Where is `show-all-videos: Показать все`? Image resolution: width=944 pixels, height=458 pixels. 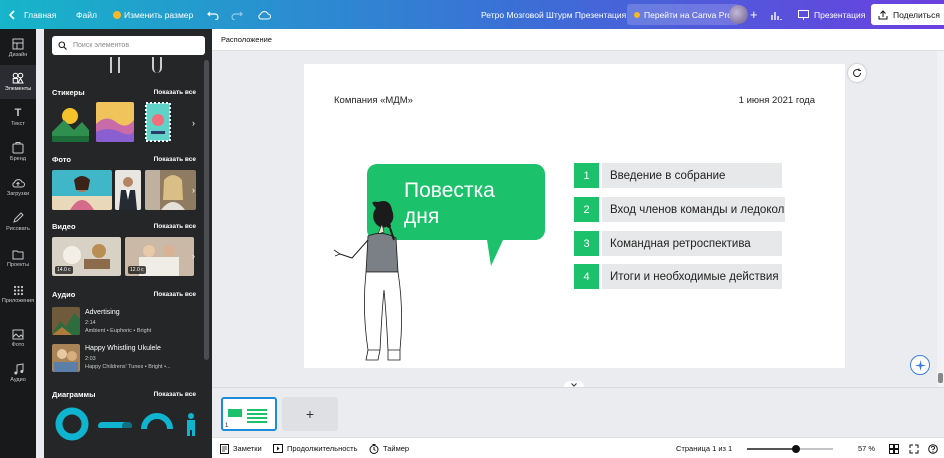
show-all-videos: Показать все is located at coordinates (175, 226).